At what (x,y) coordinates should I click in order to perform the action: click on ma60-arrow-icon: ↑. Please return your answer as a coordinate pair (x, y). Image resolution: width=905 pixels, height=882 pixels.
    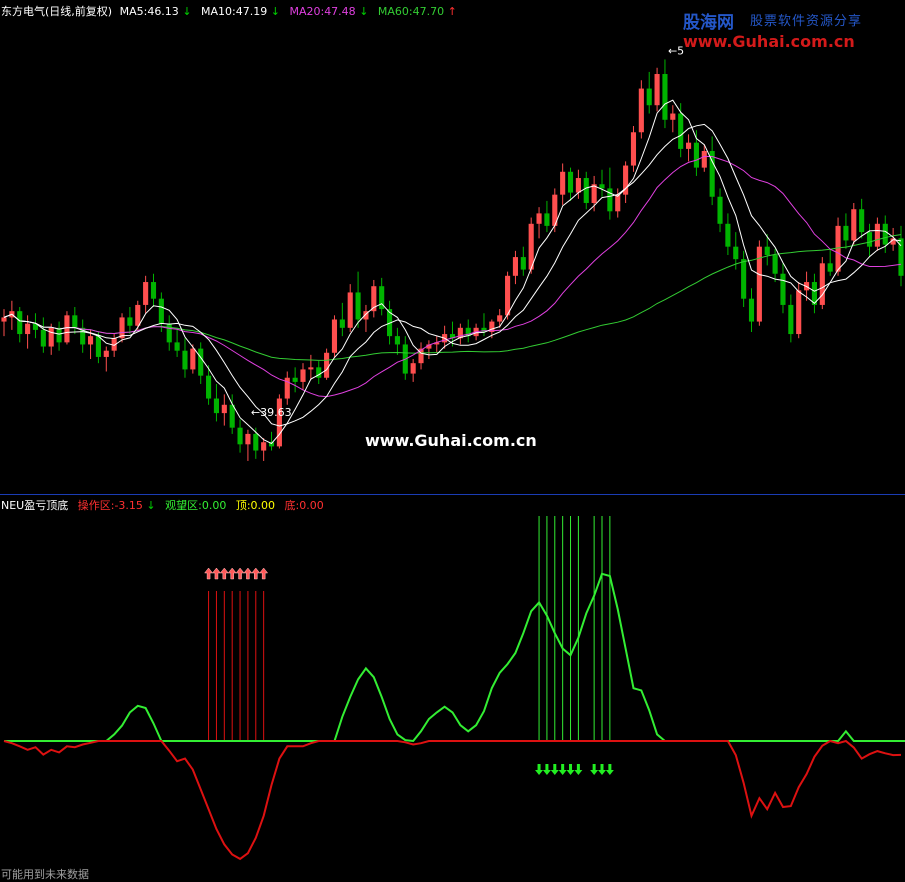
    Looking at the image, I should click on (452, 11).